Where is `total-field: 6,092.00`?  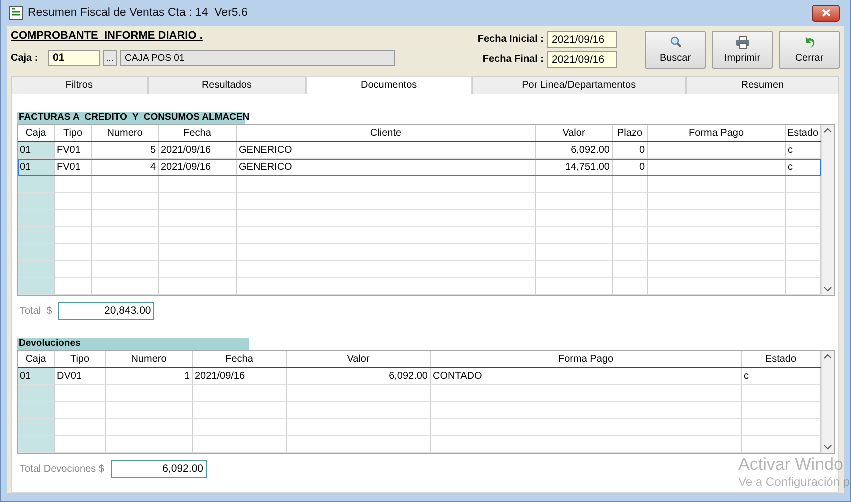
total-field: 6,092.00 is located at coordinates (158, 469).